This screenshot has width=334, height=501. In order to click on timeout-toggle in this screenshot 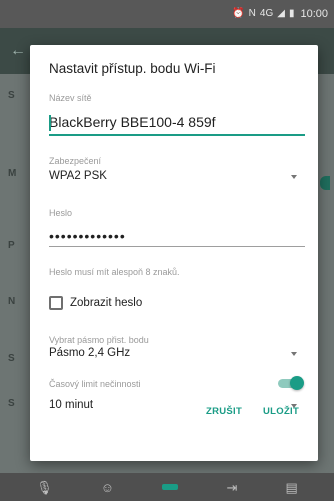, I will do `click(291, 383)`.